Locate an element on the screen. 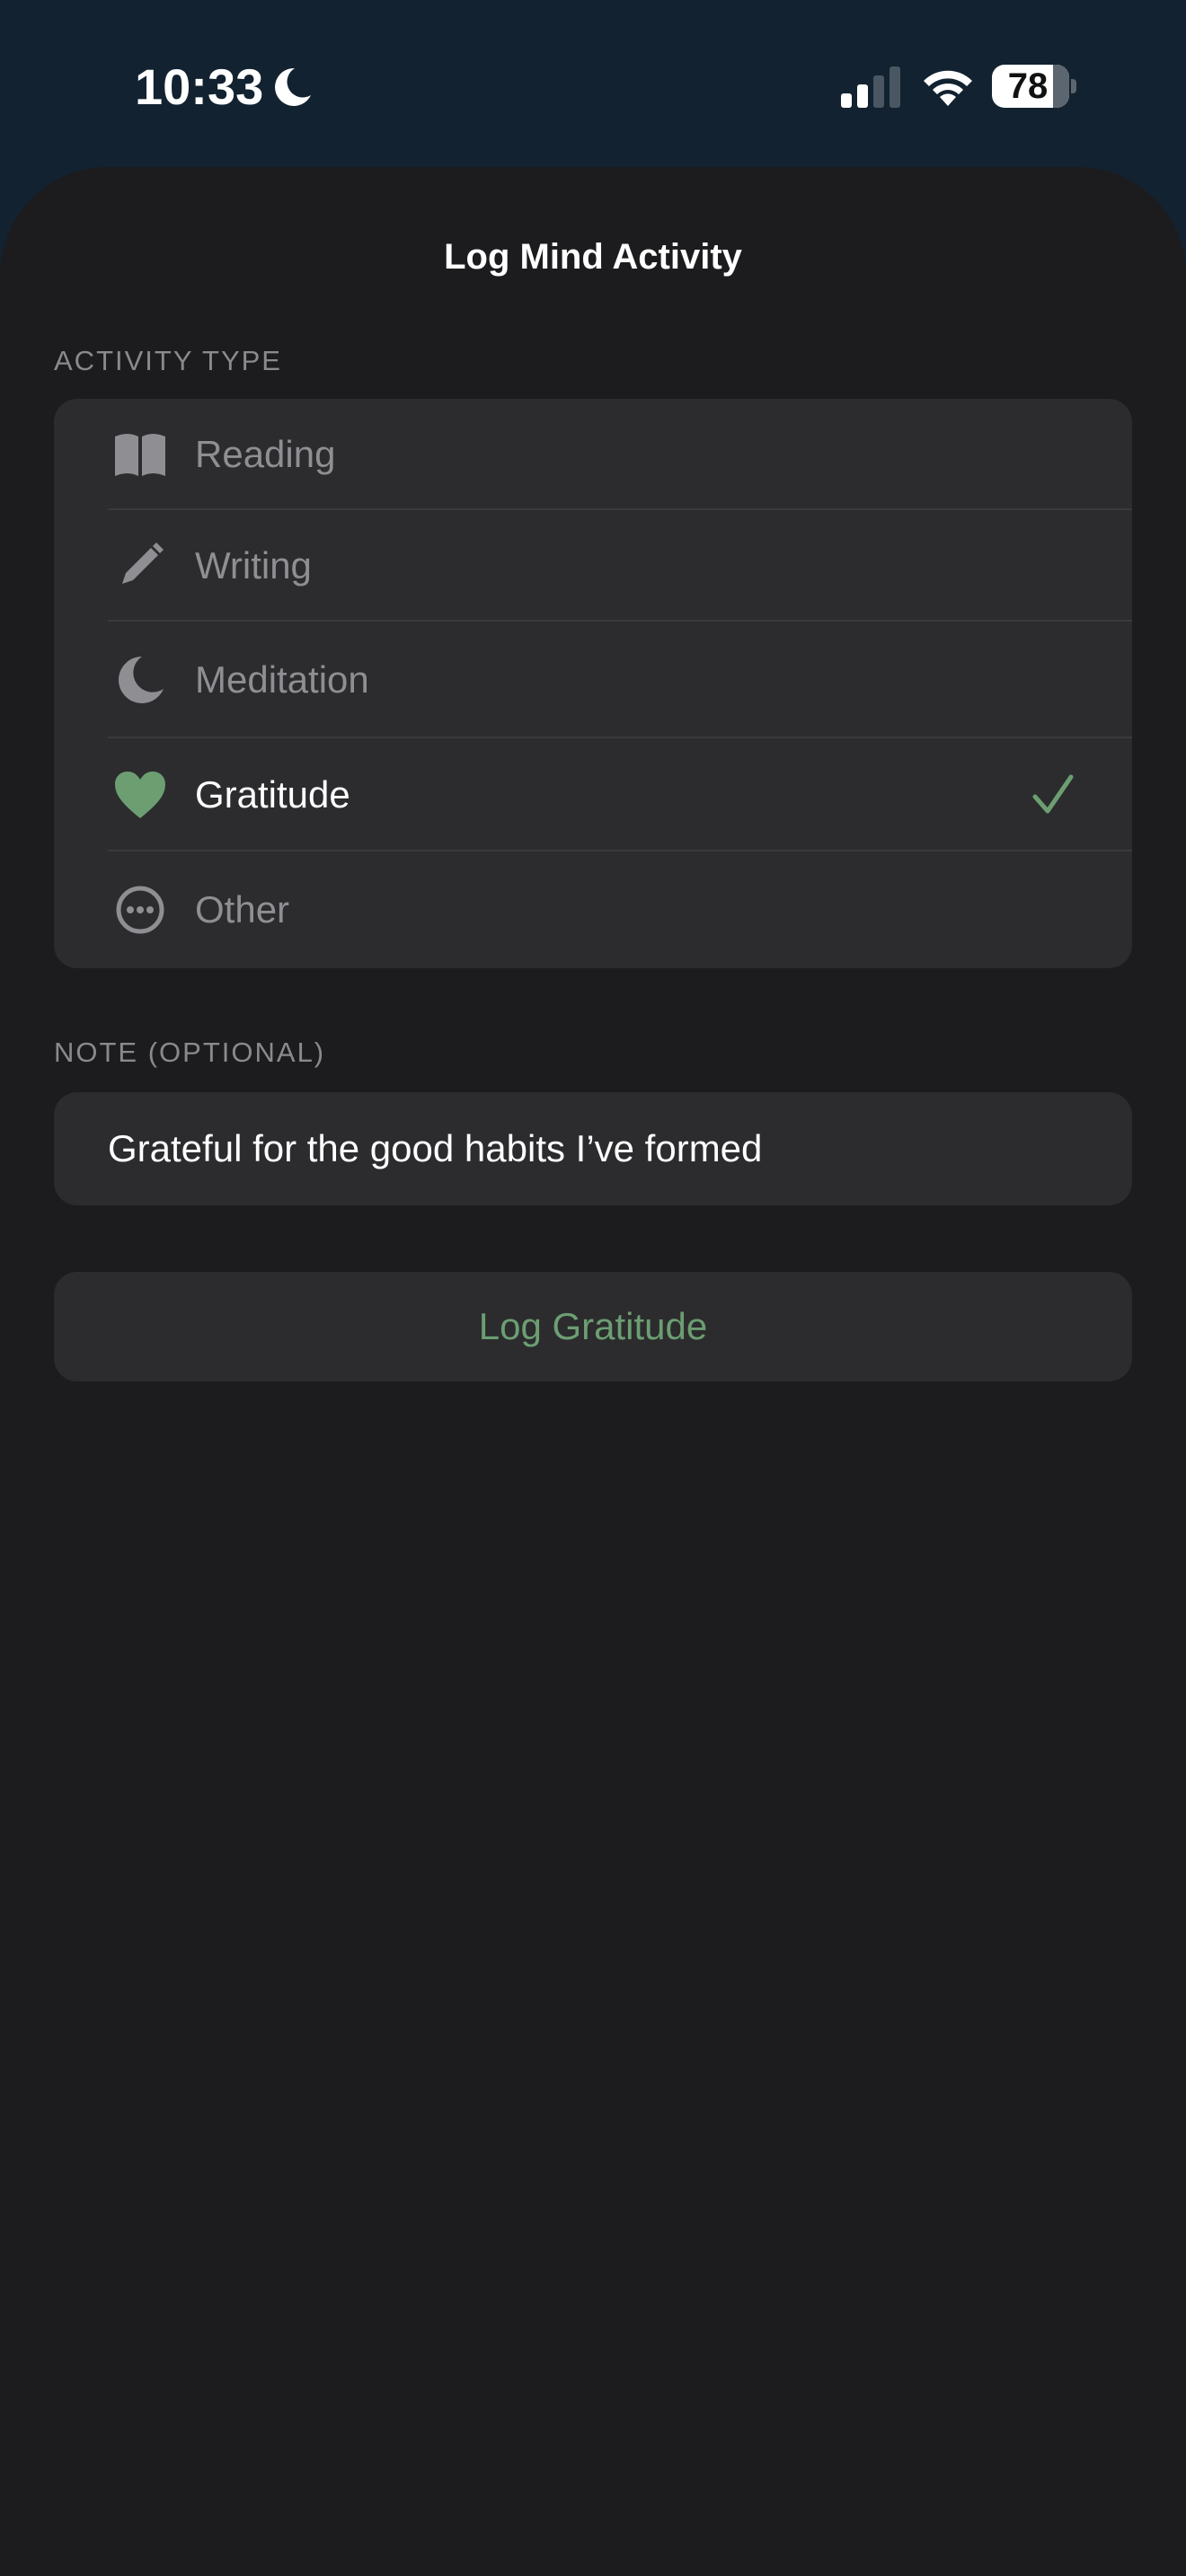 This screenshot has height=2576, width=1186. status-bar: 10:33 78 is located at coordinates (593, 85).